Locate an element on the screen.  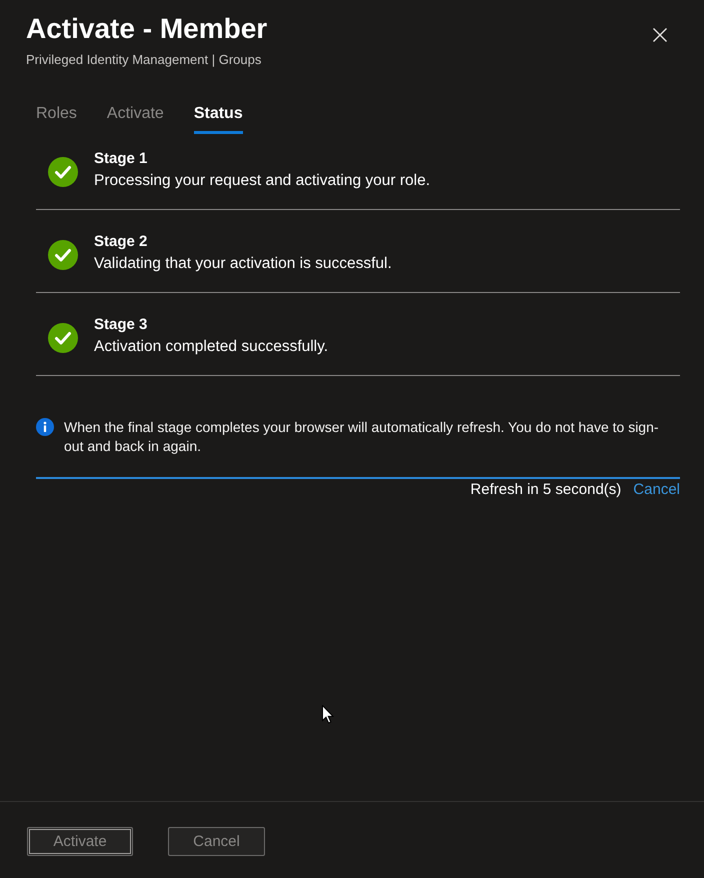
stage-title: Stage 2 is located at coordinates (121, 242).